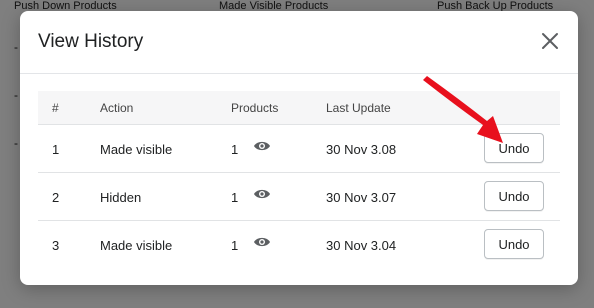 This screenshot has height=308, width=594. What do you see at coordinates (299, 197) in the screenshot?
I see `table-row: 2 Hidden 1 30 Nov 3.07 Undo` at bounding box center [299, 197].